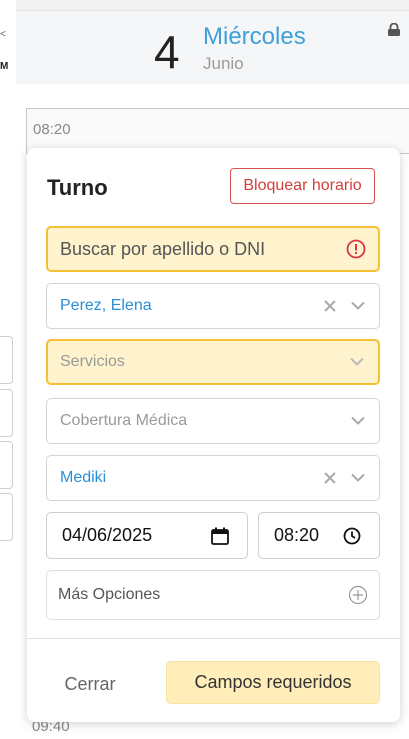 Image resolution: width=409 pixels, height=739 pixels. I want to click on footer-divider, so click(213, 638).